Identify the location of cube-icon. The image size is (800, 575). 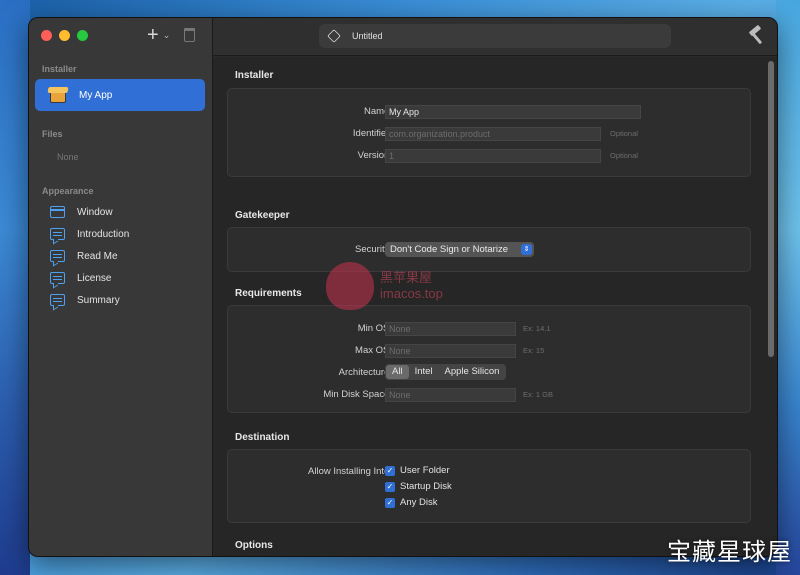
(334, 36).